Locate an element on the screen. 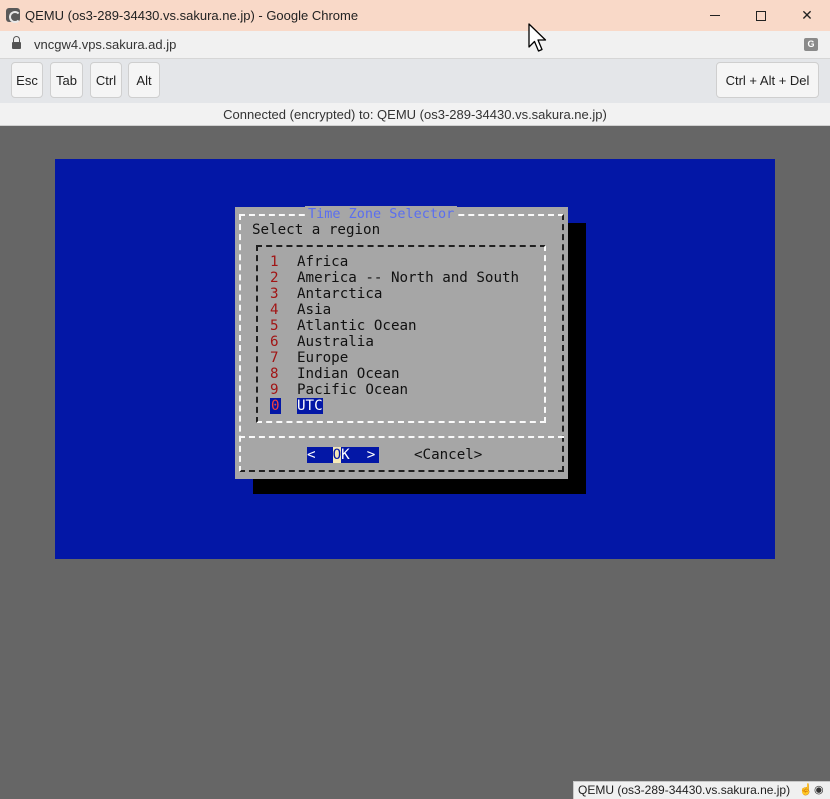 This screenshot has width=830, height=799. region-item: 6 Australia is located at coordinates (380, 342).